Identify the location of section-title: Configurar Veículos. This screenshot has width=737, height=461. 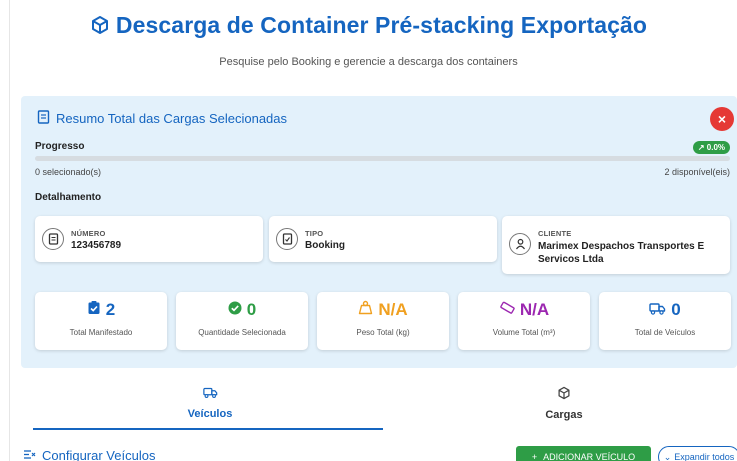
(89, 454).